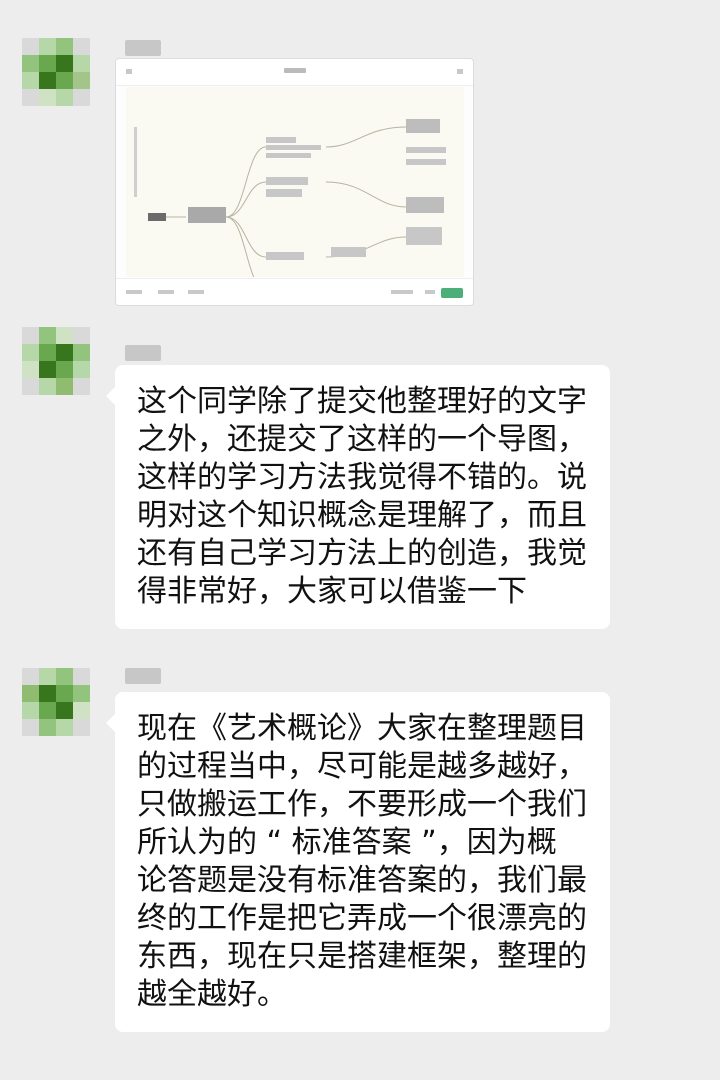 The width and height of the screenshot is (720, 1080). I want to click on message-line: 这样的学习方法我觉得不错的。说, so click(362, 477).